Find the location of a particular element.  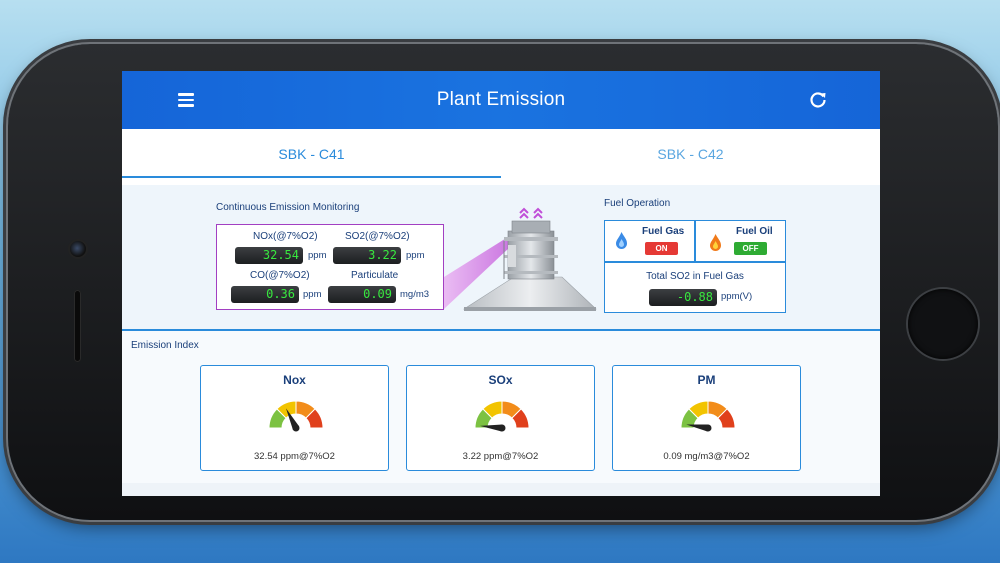

co-value: 0.36 is located at coordinates (265, 294).